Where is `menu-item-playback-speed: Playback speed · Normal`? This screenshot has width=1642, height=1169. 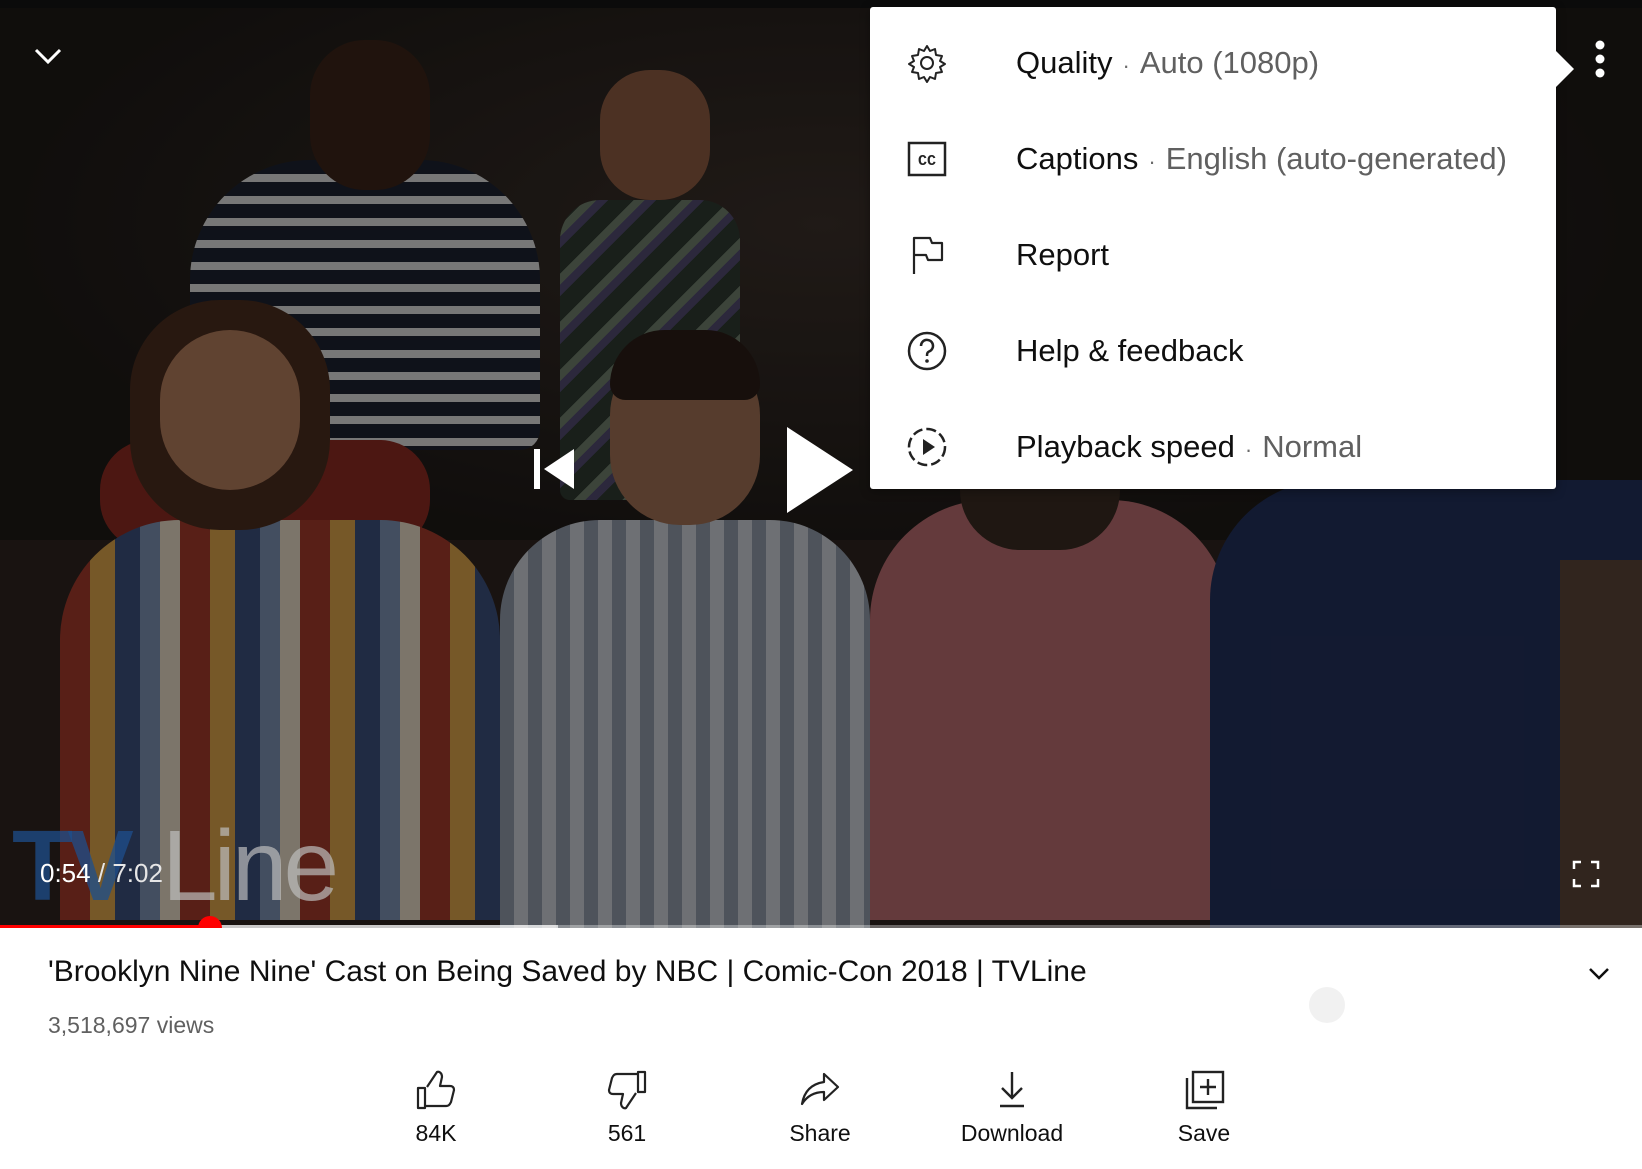
menu-item-playback-speed: Playback speed · Normal is located at coordinates (1213, 447).